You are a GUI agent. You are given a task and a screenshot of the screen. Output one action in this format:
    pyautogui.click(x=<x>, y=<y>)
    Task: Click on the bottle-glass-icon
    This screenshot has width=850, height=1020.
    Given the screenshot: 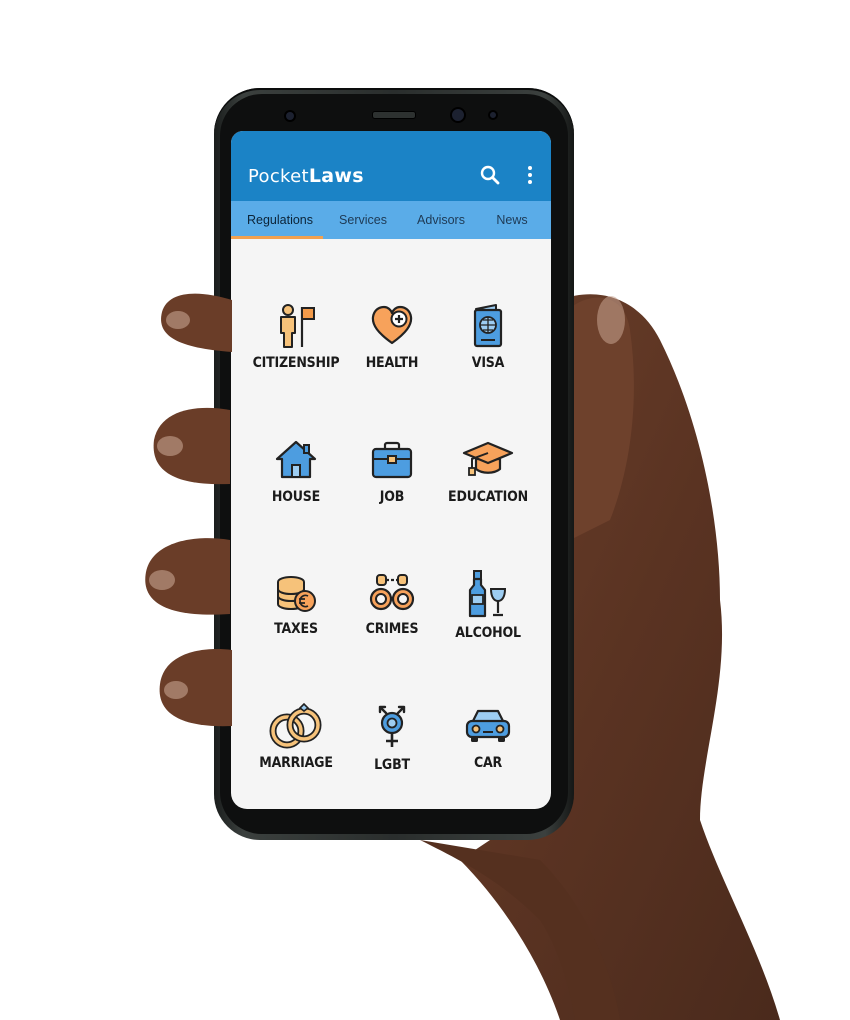 What is the action you would take?
    pyautogui.click(x=487, y=594)
    